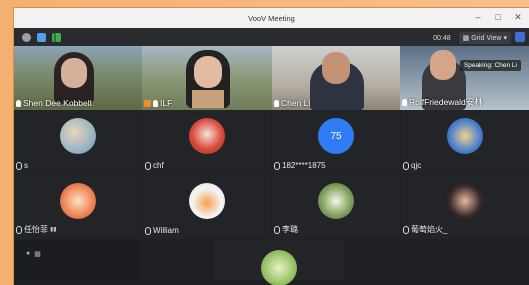  Describe the element at coordinates (286, 229) in the screenshot. I see `participant-label: 李璐` at that location.